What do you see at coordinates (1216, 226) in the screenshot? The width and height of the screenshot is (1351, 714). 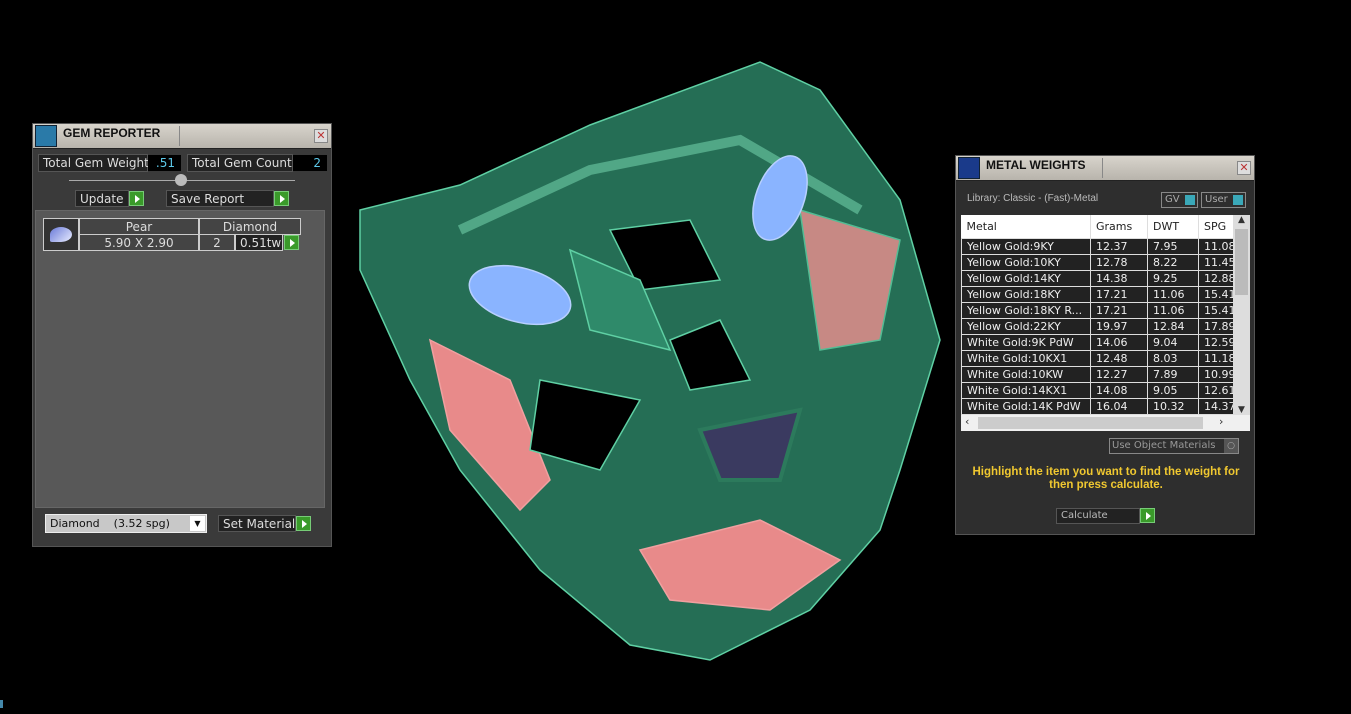 I see `column-header: SPG` at bounding box center [1216, 226].